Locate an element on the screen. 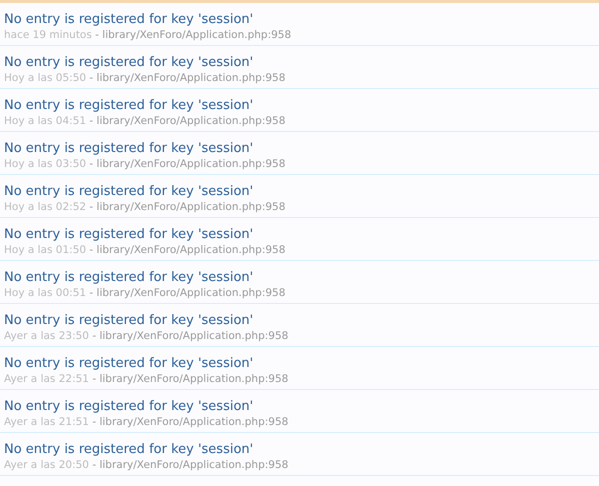 This screenshot has width=599, height=486. log-time: Hoy a las 00:51 is located at coordinates (45, 293).